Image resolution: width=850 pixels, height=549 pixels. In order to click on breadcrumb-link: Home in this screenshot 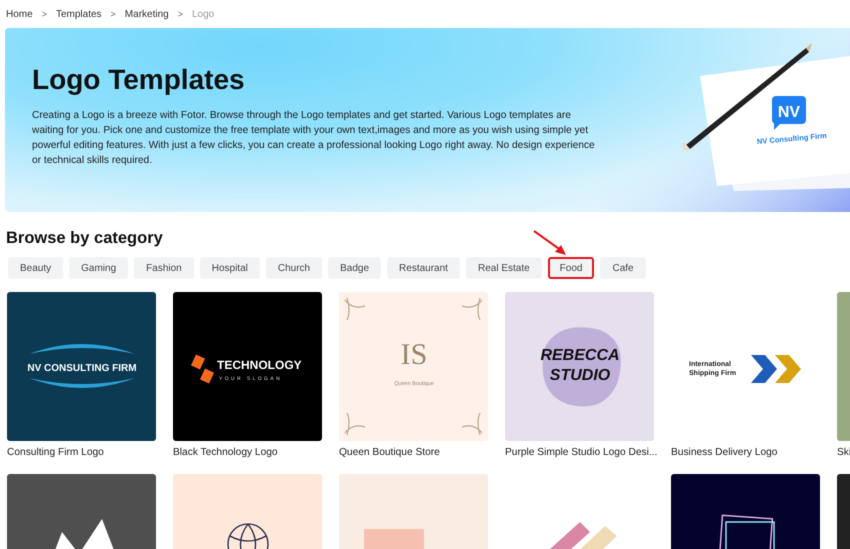, I will do `click(19, 14)`.